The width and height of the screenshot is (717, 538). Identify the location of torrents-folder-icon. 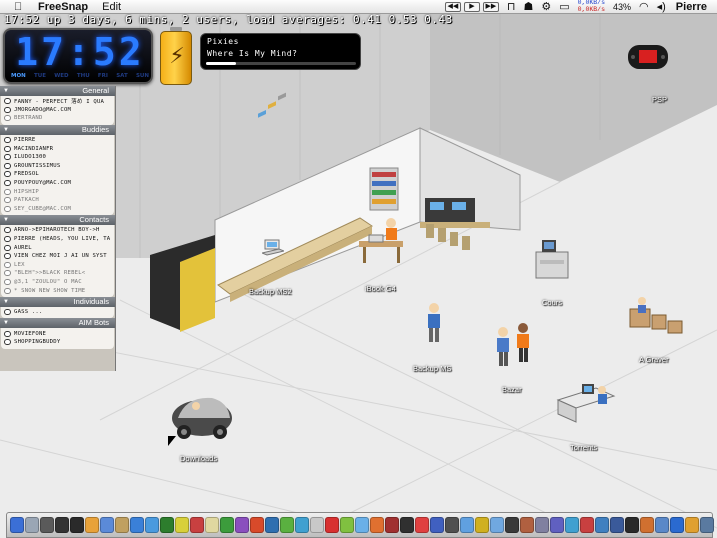
(586, 403).